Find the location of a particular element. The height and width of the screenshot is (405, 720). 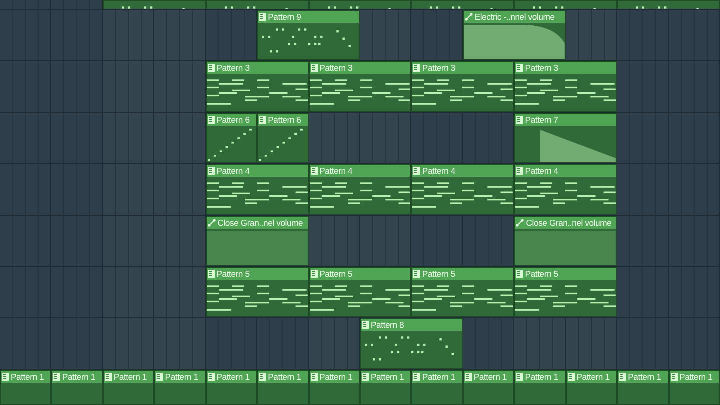

clip-label: Pattern 9 is located at coordinates (285, 17).